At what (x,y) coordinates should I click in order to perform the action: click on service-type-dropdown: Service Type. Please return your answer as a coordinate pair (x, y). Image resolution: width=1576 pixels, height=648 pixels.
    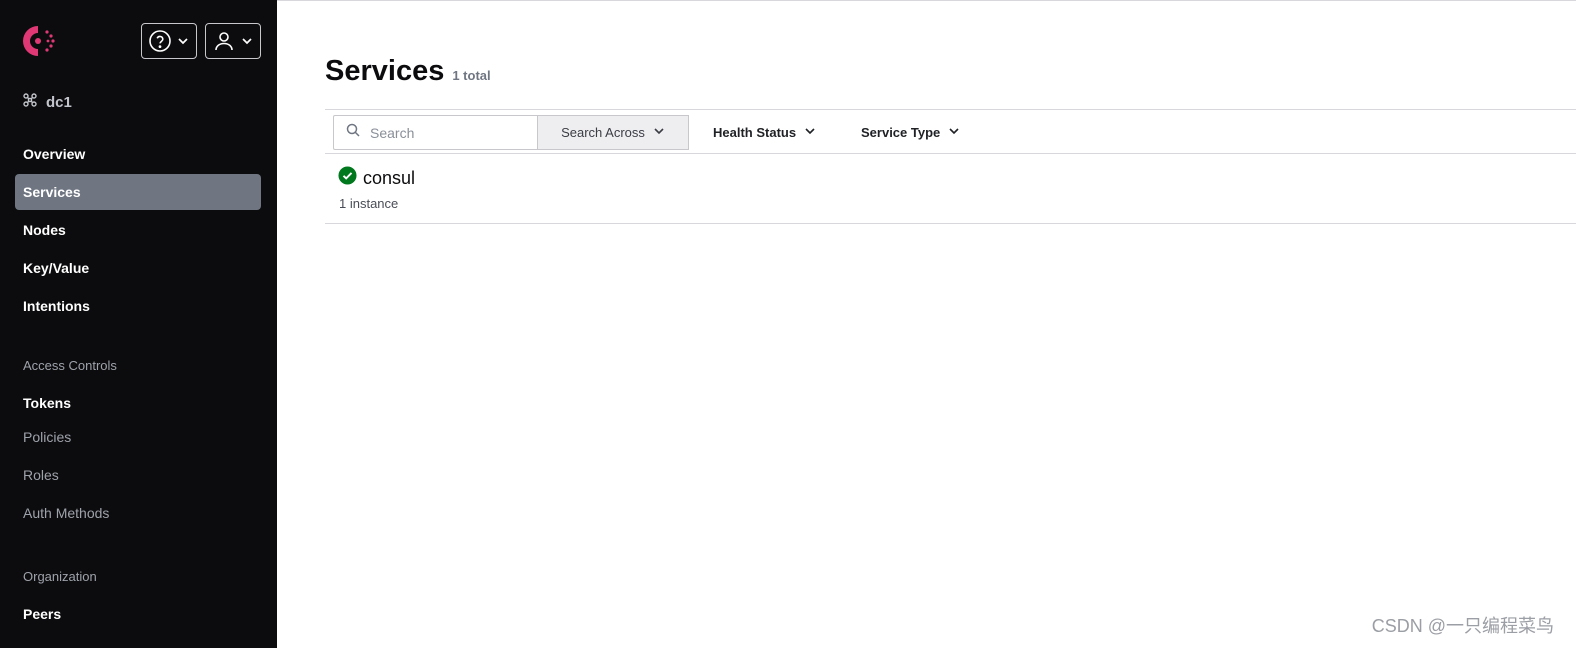
    Looking at the image, I should click on (910, 132).